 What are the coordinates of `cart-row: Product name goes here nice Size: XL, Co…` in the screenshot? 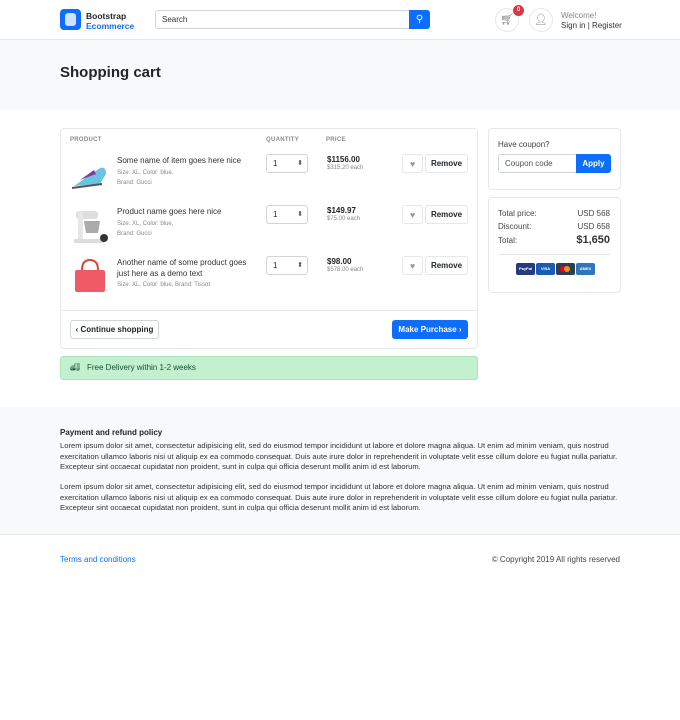 It's located at (269, 224).